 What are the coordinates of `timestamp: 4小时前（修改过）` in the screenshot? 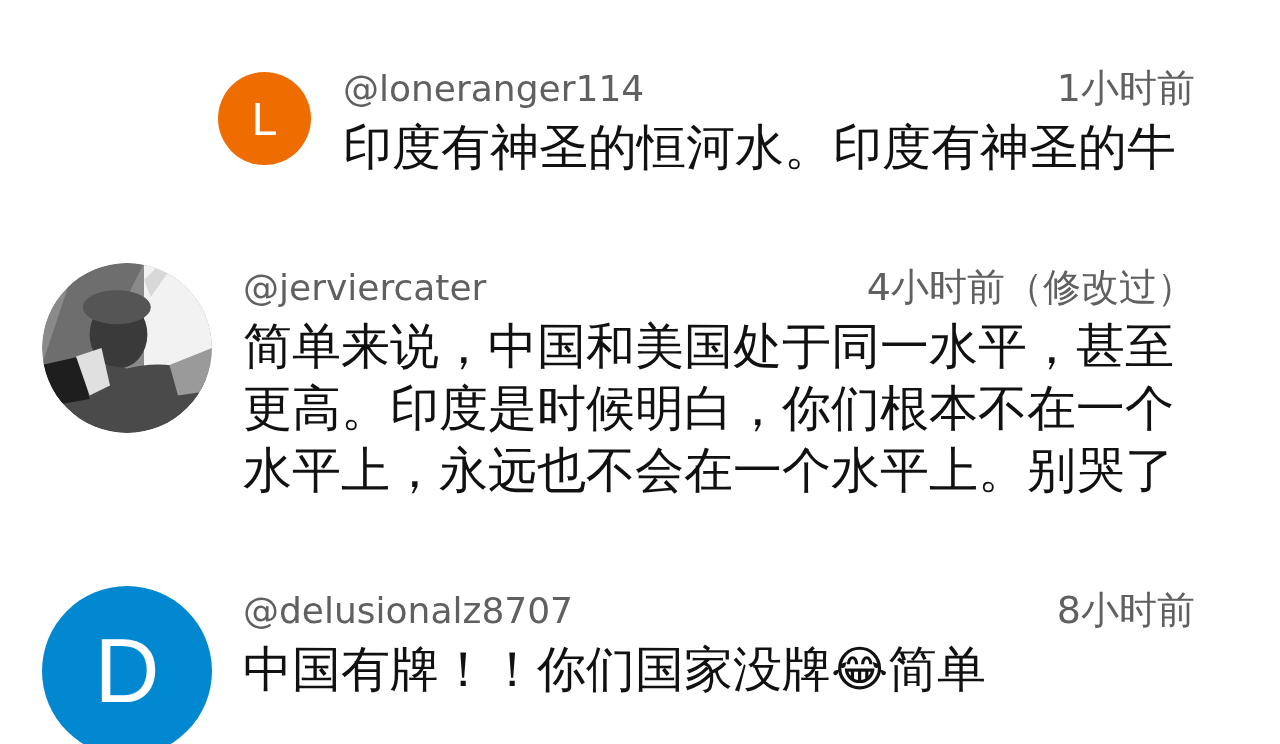 It's located at (1030, 287).